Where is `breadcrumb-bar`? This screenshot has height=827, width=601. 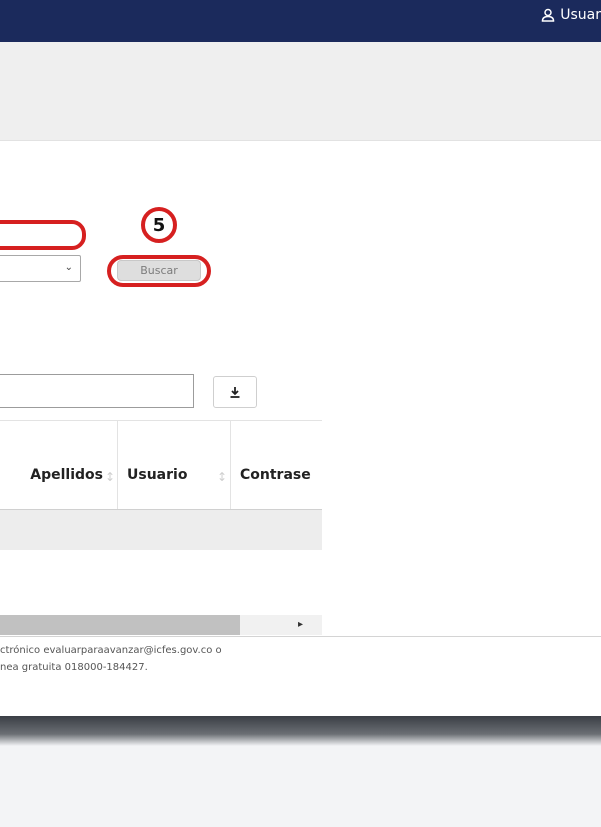 breadcrumb-bar is located at coordinates (300, 91).